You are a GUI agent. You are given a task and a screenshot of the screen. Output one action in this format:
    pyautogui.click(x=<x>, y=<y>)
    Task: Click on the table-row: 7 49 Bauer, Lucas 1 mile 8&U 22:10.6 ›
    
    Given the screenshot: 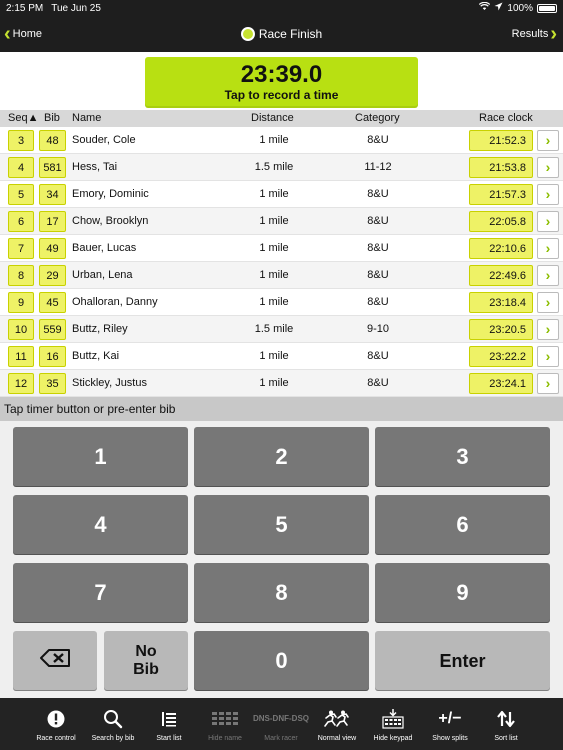 What is the action you would take?
    pyautogui.click(x=281, y=248)
    